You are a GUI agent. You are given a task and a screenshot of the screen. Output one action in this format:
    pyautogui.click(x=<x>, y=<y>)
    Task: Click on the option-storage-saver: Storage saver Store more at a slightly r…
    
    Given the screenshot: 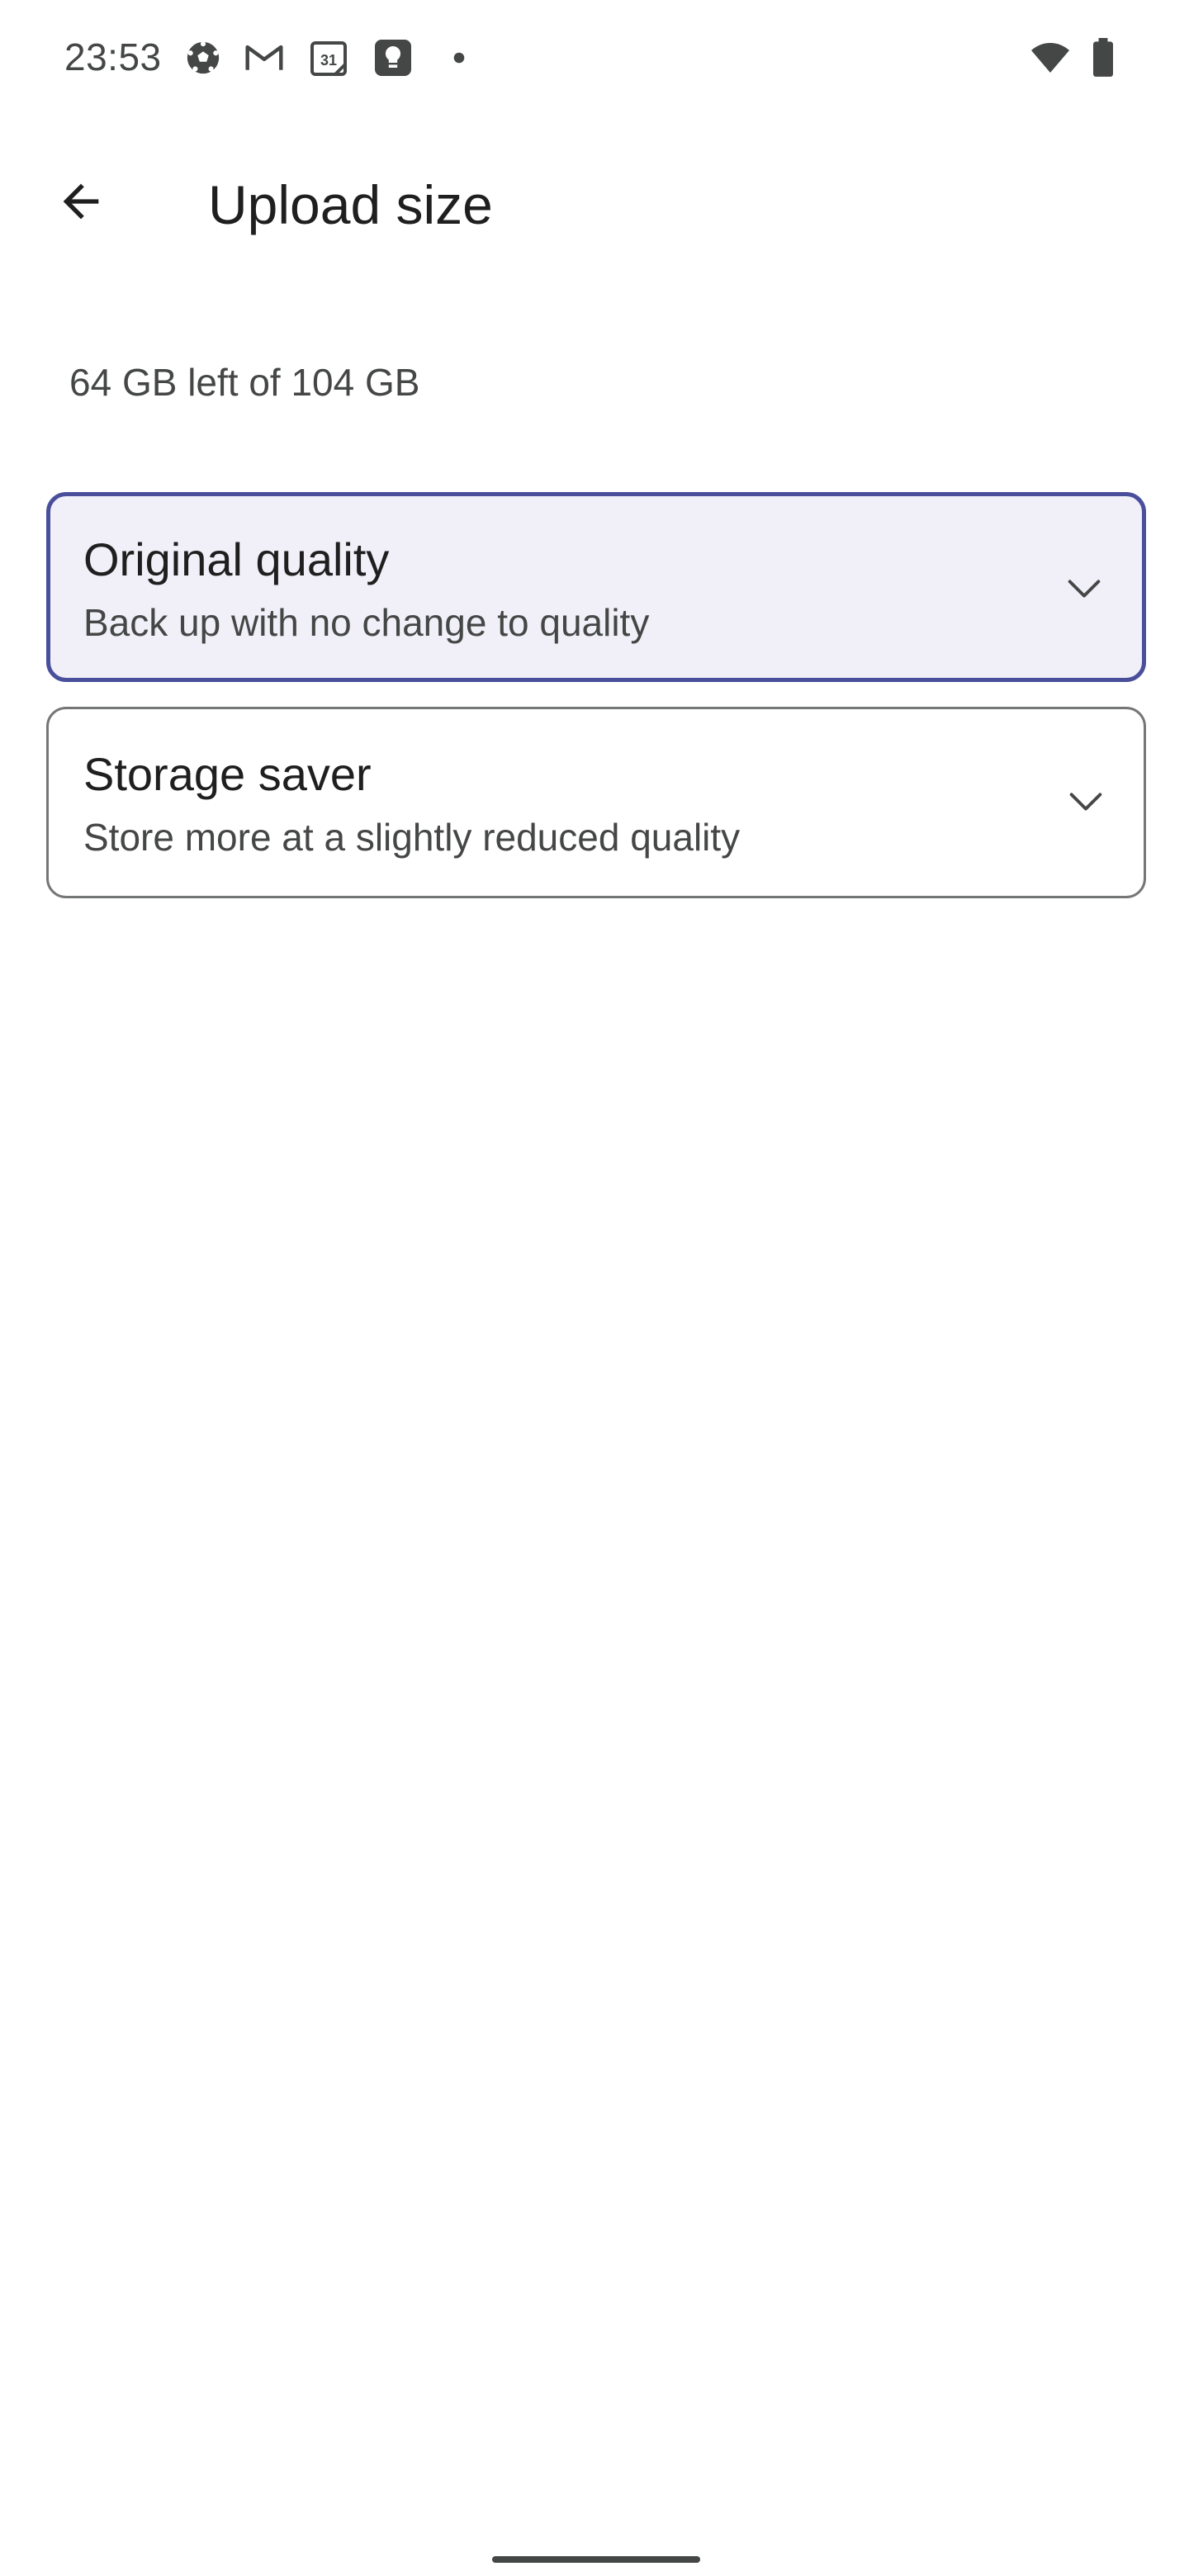 What is the action you would take?
    pyautogui.click(x=596, y=802)
    